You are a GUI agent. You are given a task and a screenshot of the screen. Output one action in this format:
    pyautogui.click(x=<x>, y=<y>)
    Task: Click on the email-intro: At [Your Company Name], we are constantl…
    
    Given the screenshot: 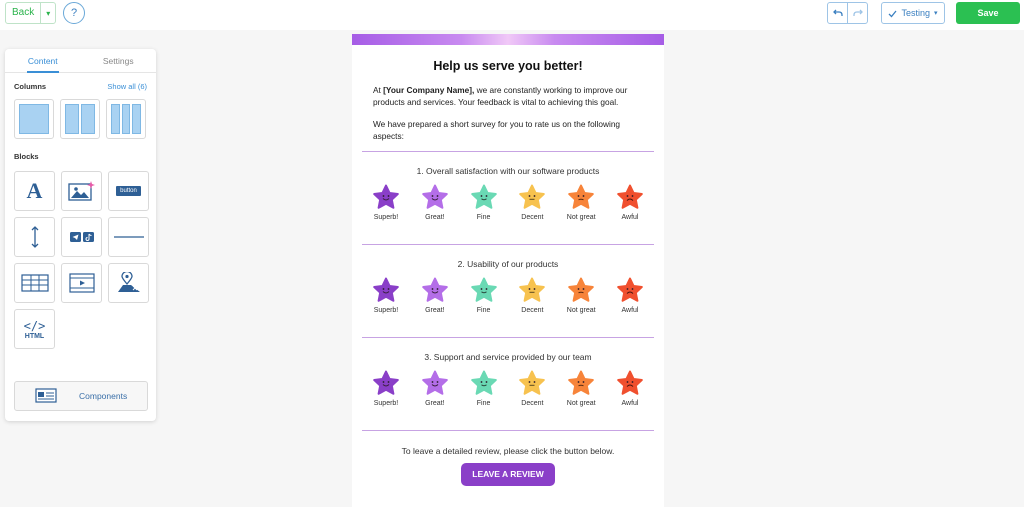 What is the action you would take?
    pyautogui.click(x=508, y=113)
    